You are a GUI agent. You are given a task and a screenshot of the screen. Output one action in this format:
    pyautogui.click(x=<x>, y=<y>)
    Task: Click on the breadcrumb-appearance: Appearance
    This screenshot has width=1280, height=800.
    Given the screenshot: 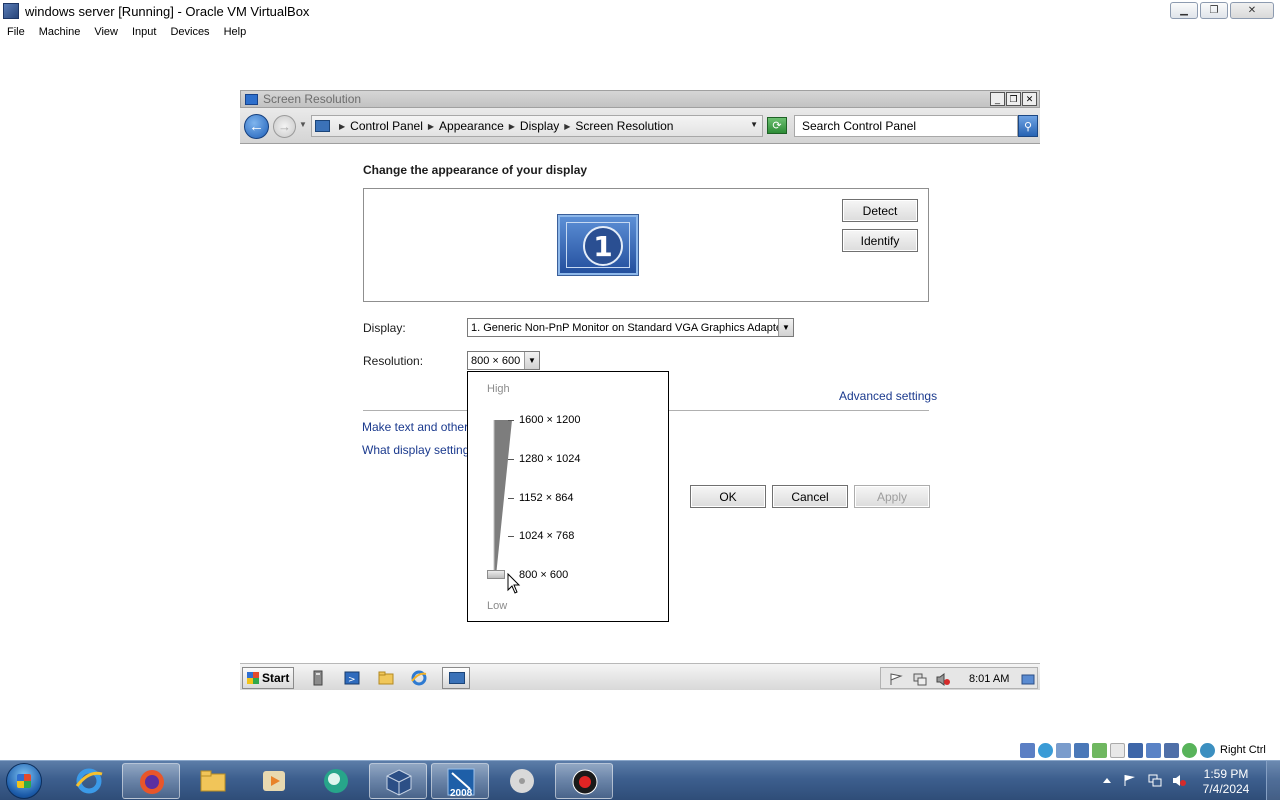 What is the action you would take?
    pyautogui.click(x=471, y=126)
    